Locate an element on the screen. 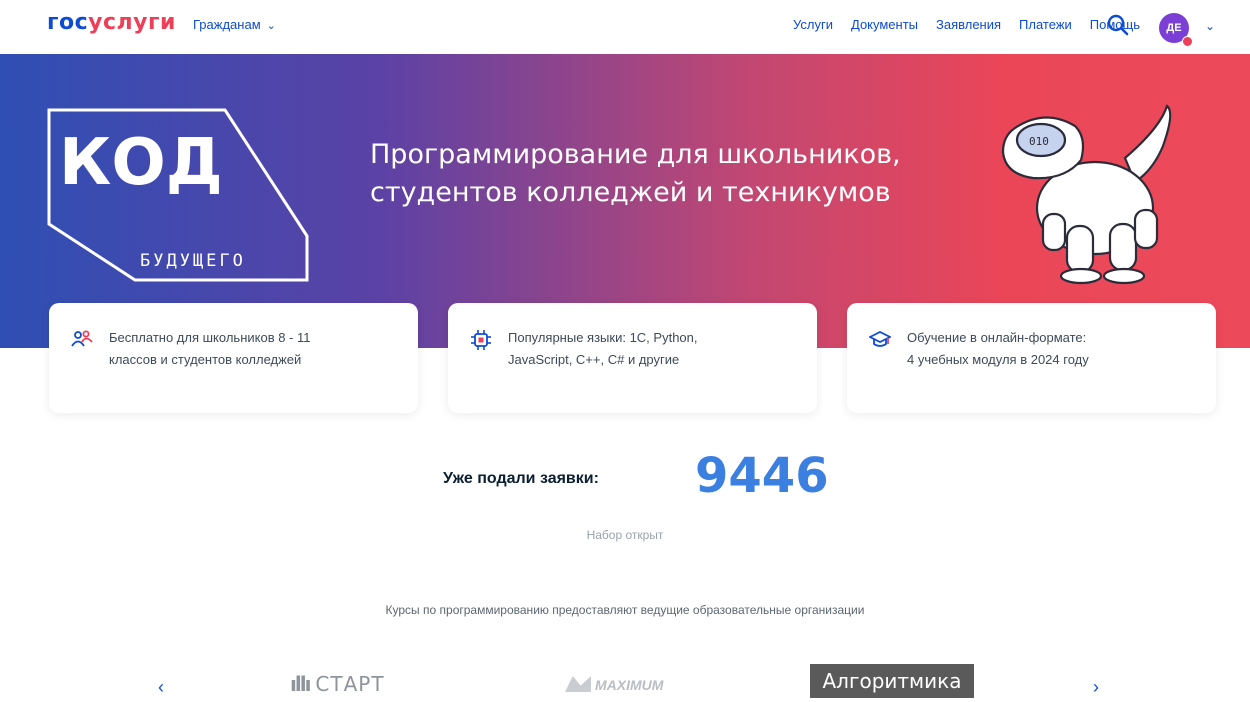 This screenshot has height=702, width=1250. partner-logo-start: ıllı СТАРТ is located at coordinates (337, 684).